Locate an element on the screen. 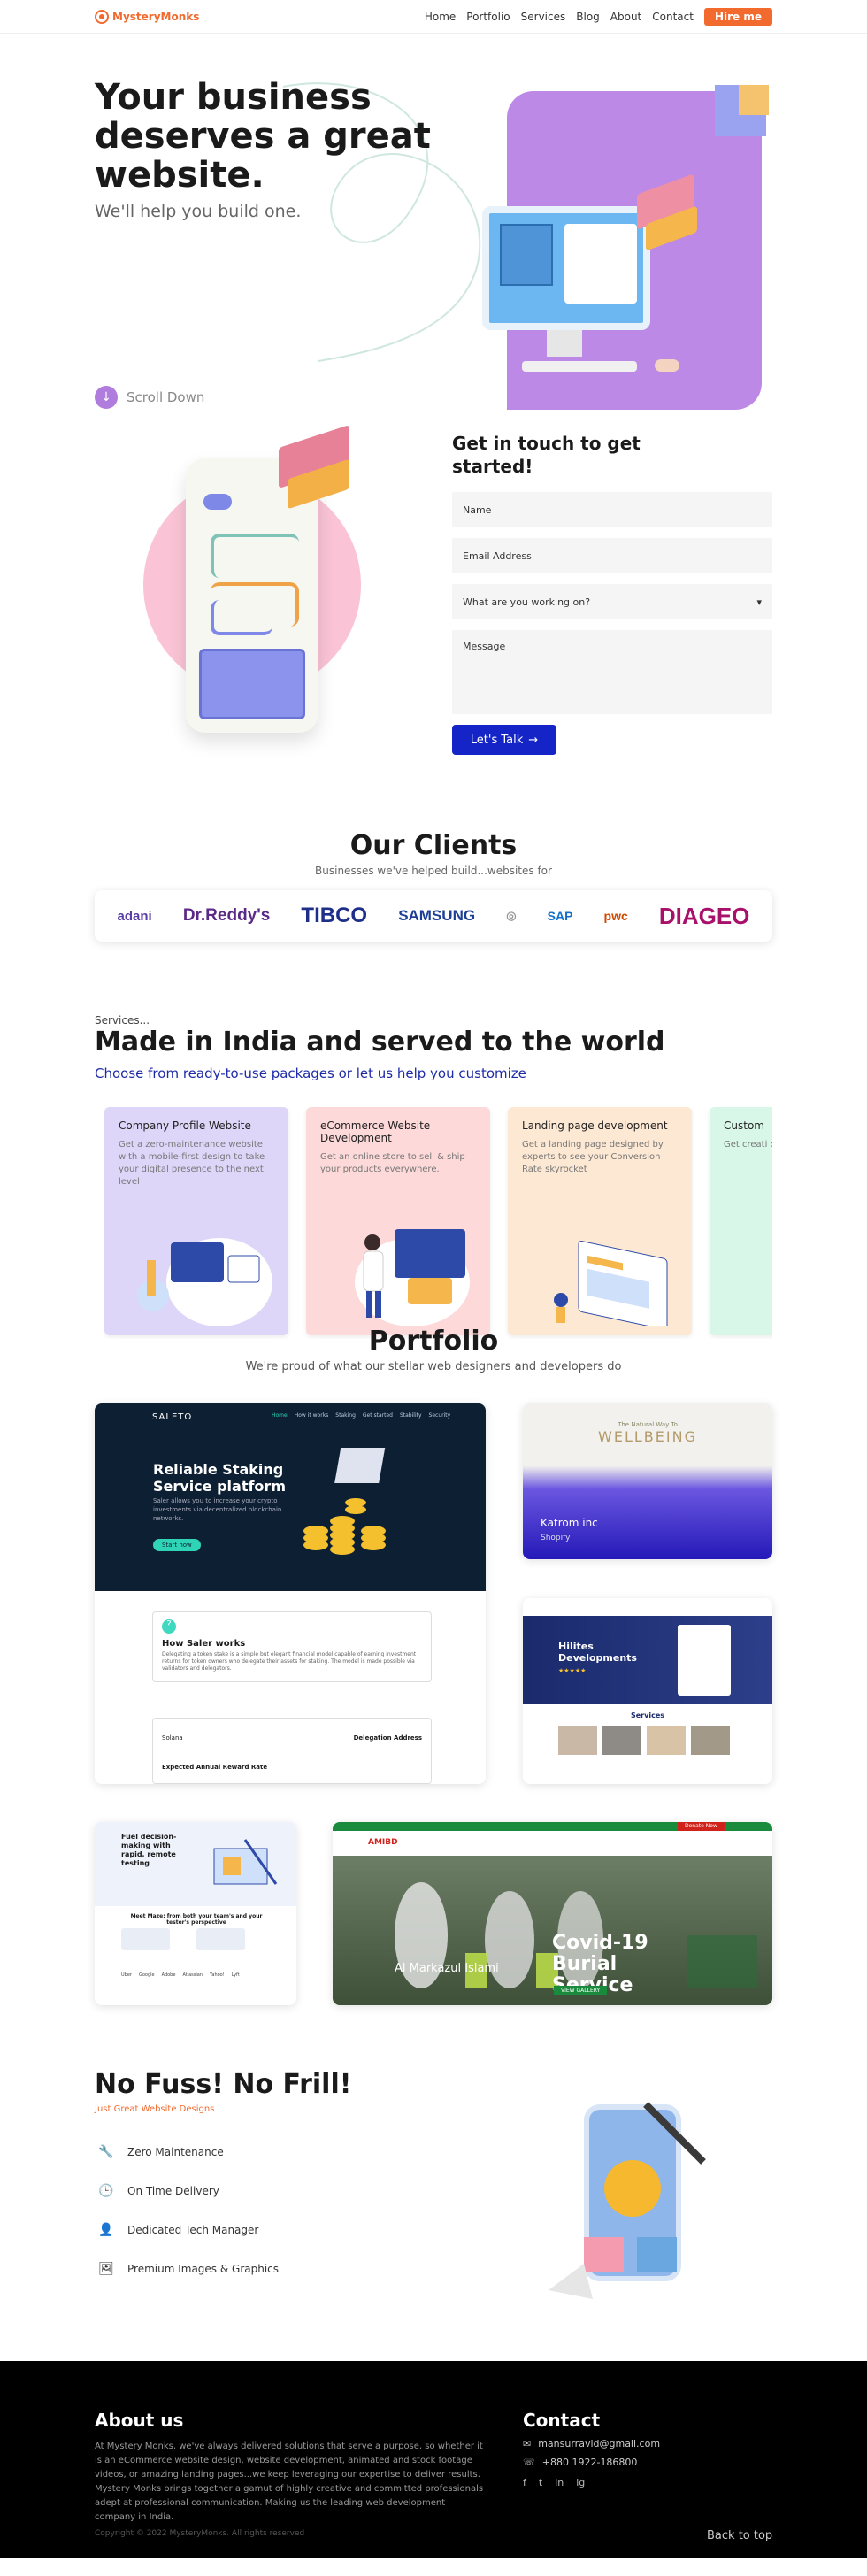 The height and width of the screenshot is (2576, 867). message-field: Message is located at coordinates (612, 672).